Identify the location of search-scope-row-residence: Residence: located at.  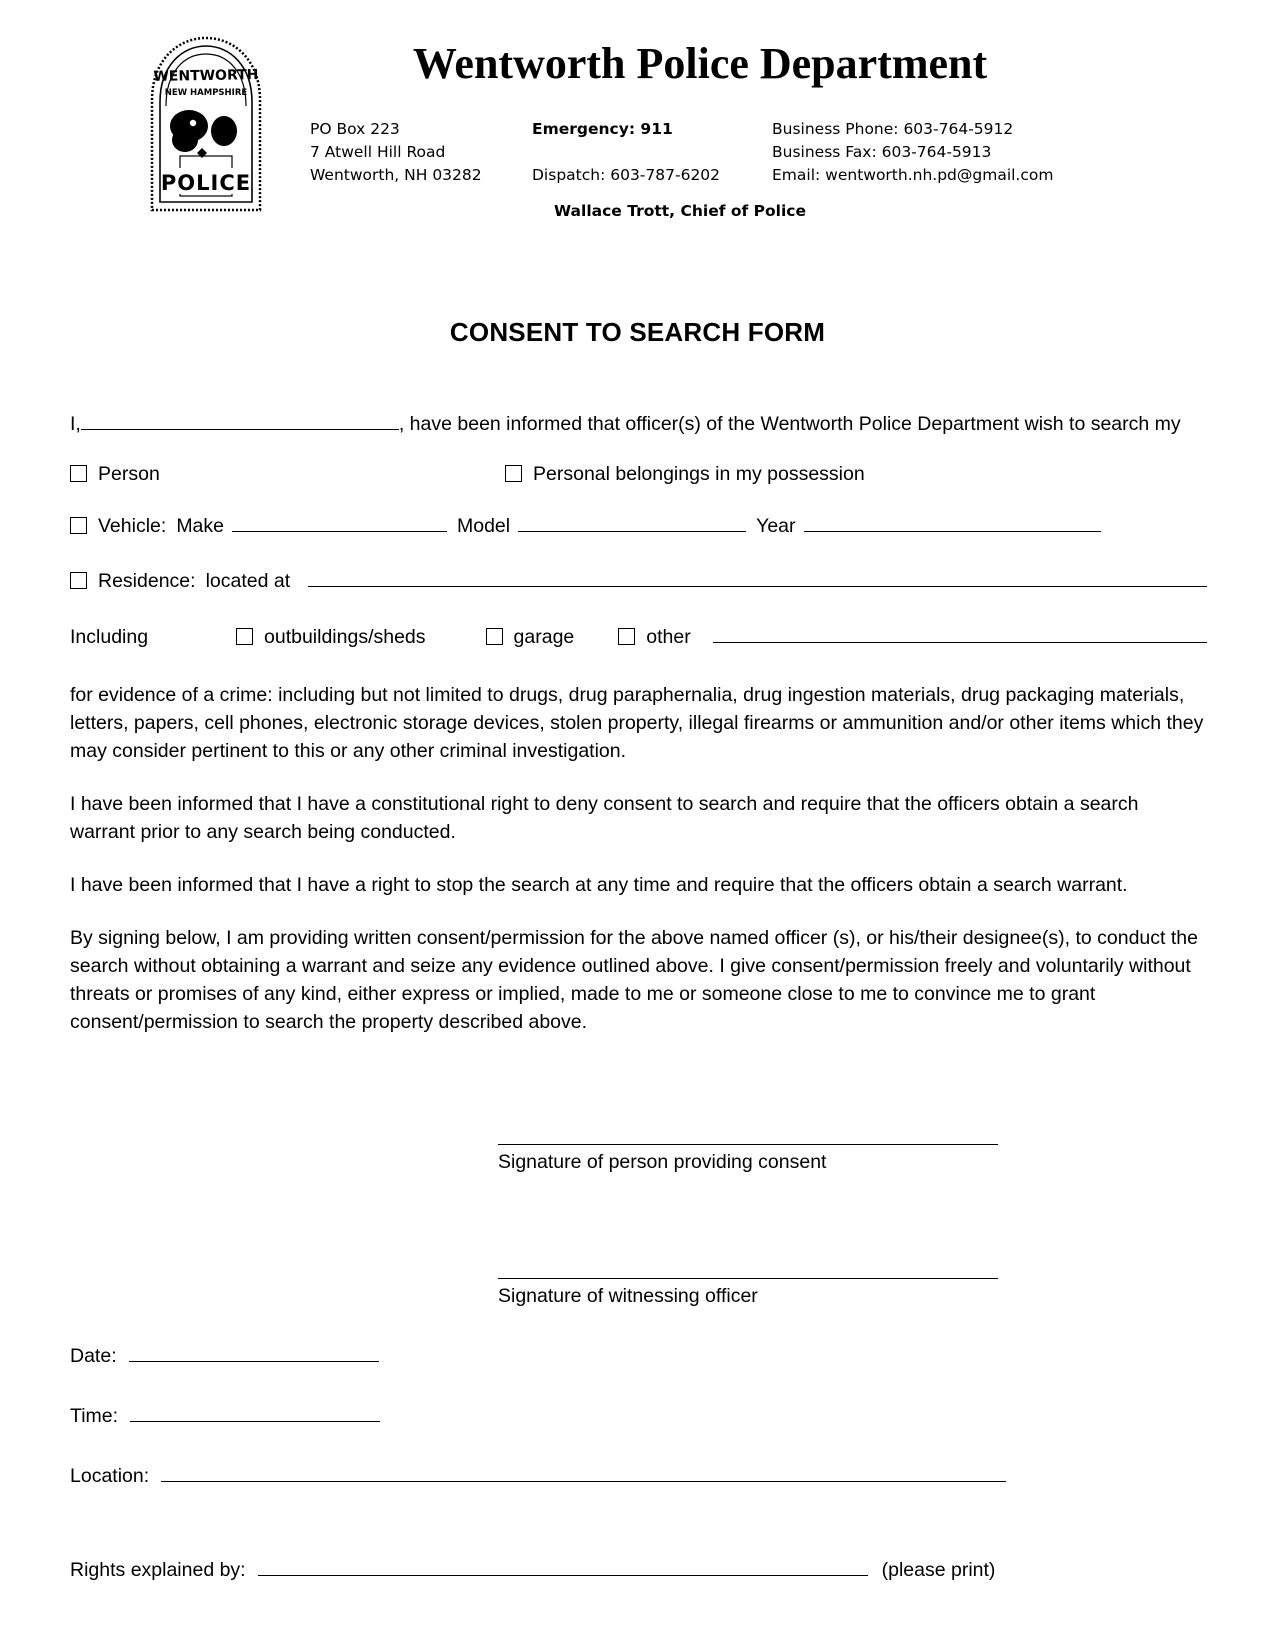
(638, 581).